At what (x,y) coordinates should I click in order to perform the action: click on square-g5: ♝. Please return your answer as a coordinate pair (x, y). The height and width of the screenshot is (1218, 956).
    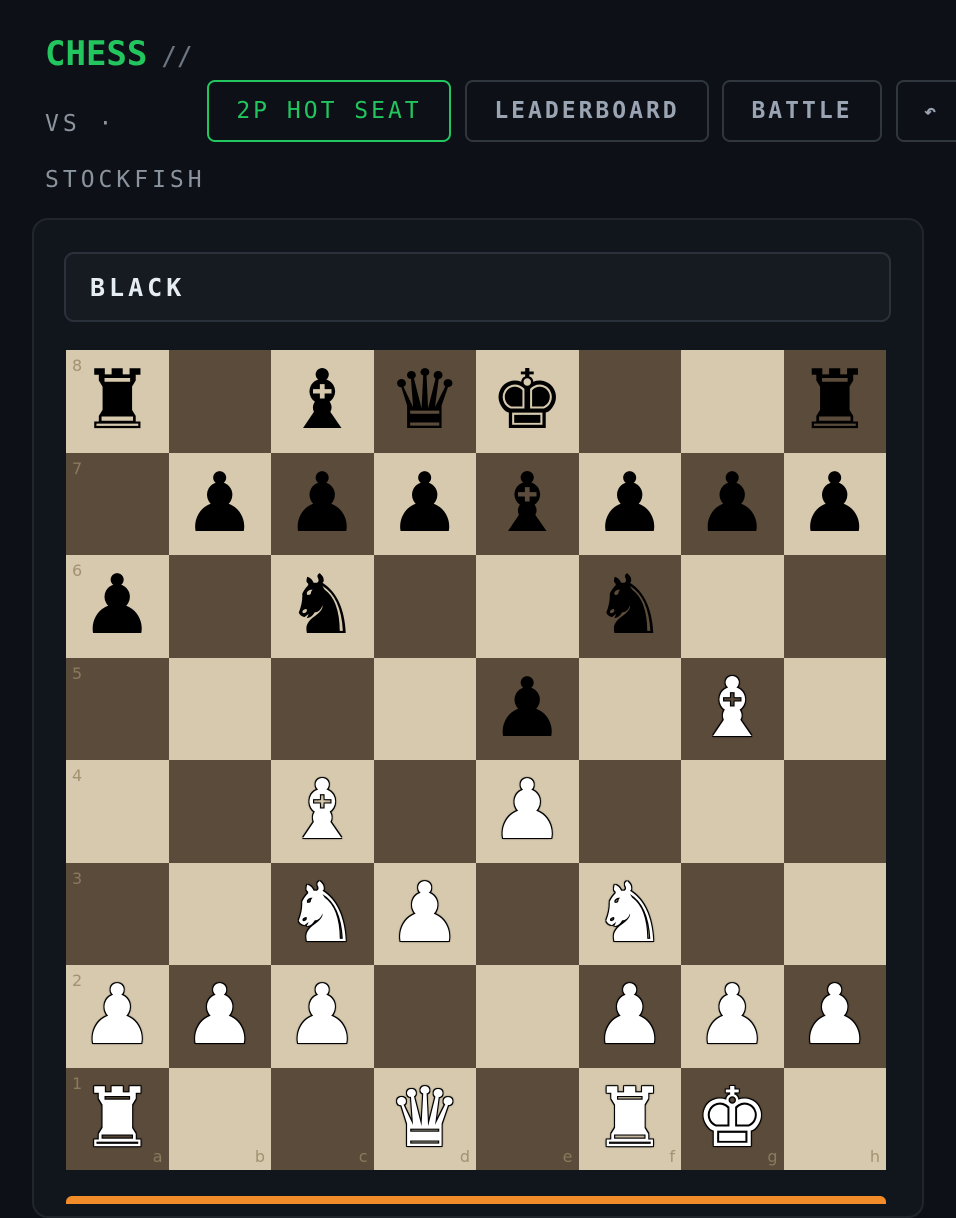
    Looking at the image, I should click on (732, 708).